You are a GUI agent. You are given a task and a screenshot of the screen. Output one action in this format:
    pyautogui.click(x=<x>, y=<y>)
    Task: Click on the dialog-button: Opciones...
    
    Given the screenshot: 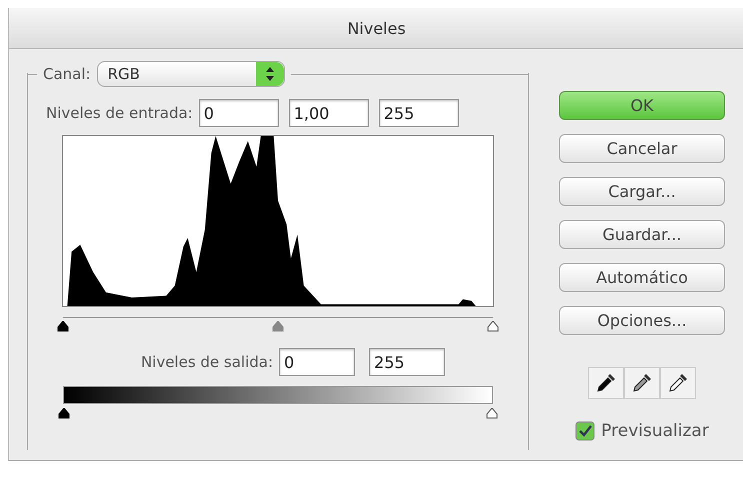 What is the action you would take?
    pyautogui.click(x=642, y=320)
    